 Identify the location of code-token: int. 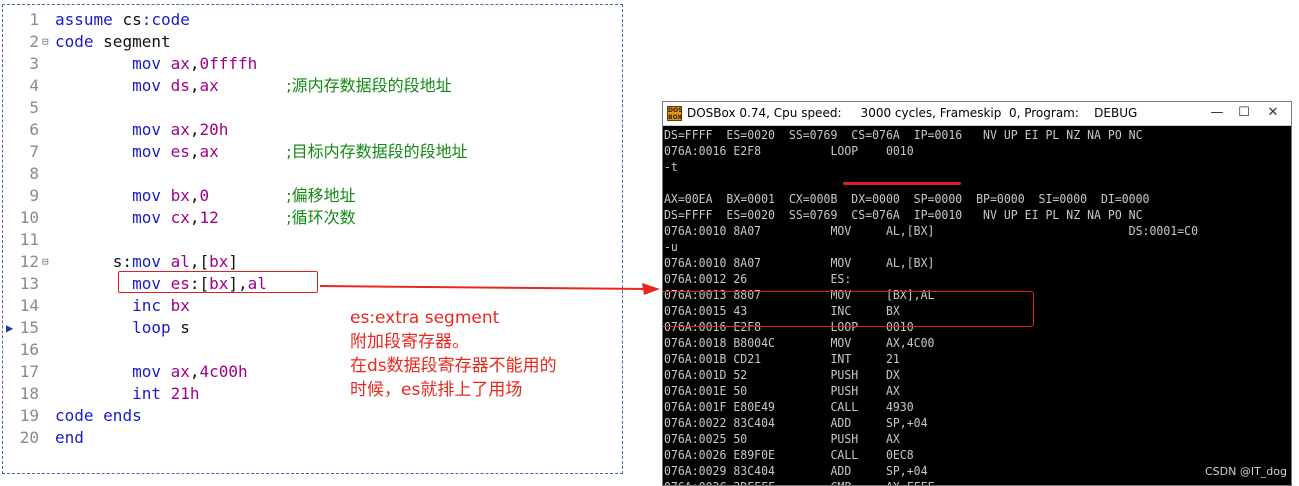
(113, 393).